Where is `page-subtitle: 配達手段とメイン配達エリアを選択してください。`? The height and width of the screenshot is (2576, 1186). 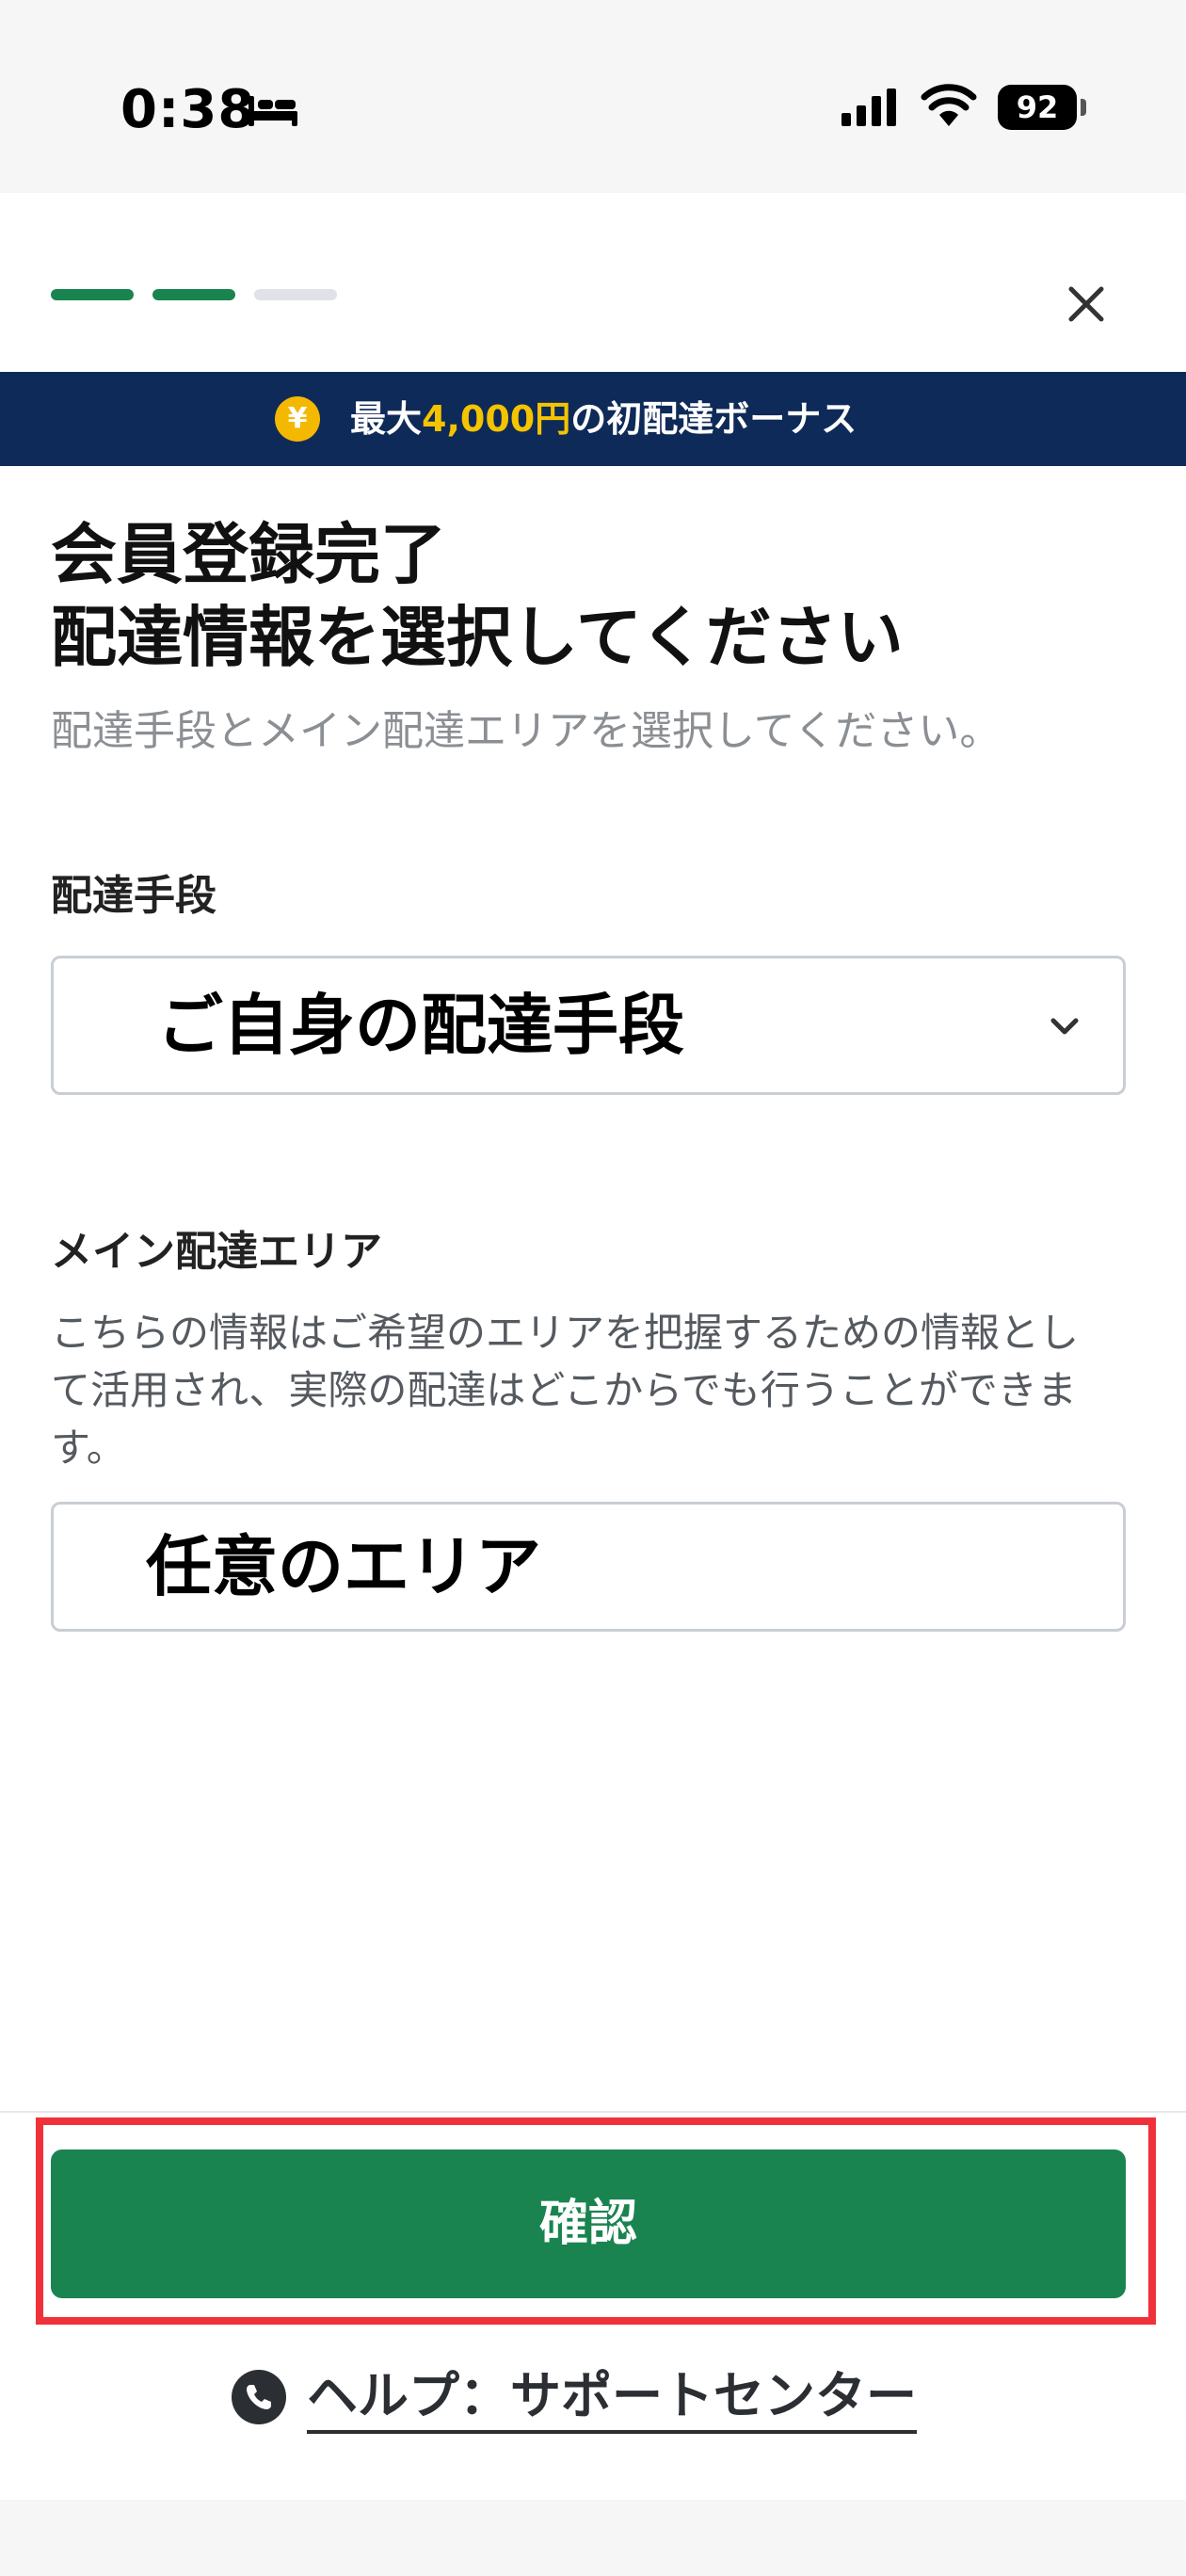
page-subtitle: 配達手段とメイン配達エリアを選択してください。 is located at coordinates (526, 731).